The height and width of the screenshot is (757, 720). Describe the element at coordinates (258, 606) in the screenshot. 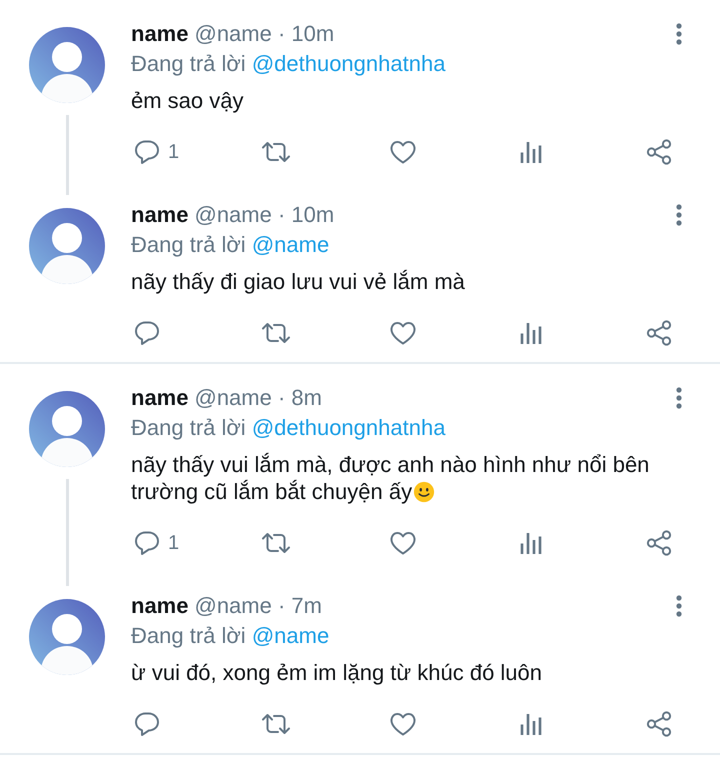

I see `tweet-meta: @name · 7m` at that location.